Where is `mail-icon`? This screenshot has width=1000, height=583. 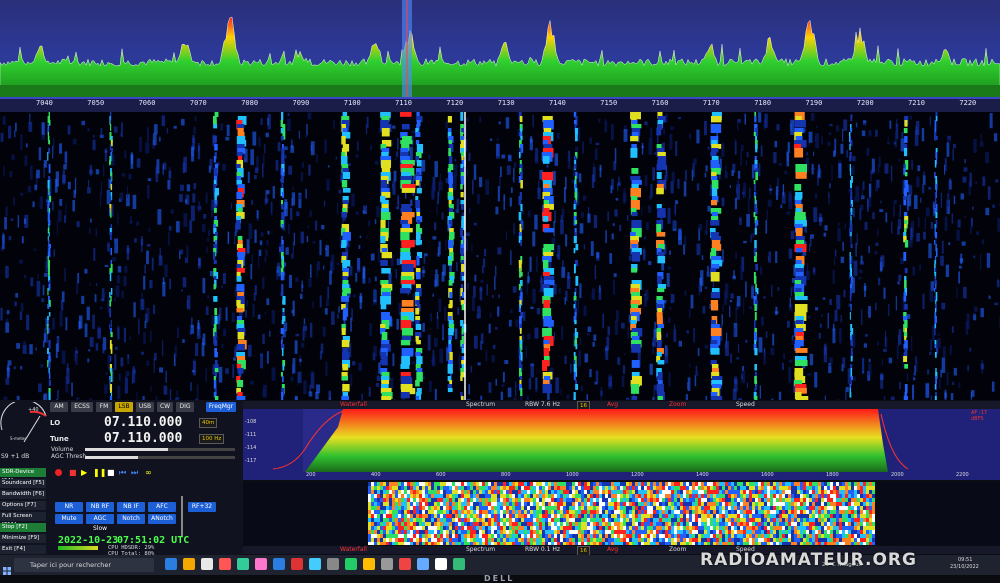
mail-icon is located at coordinates (261, 564).